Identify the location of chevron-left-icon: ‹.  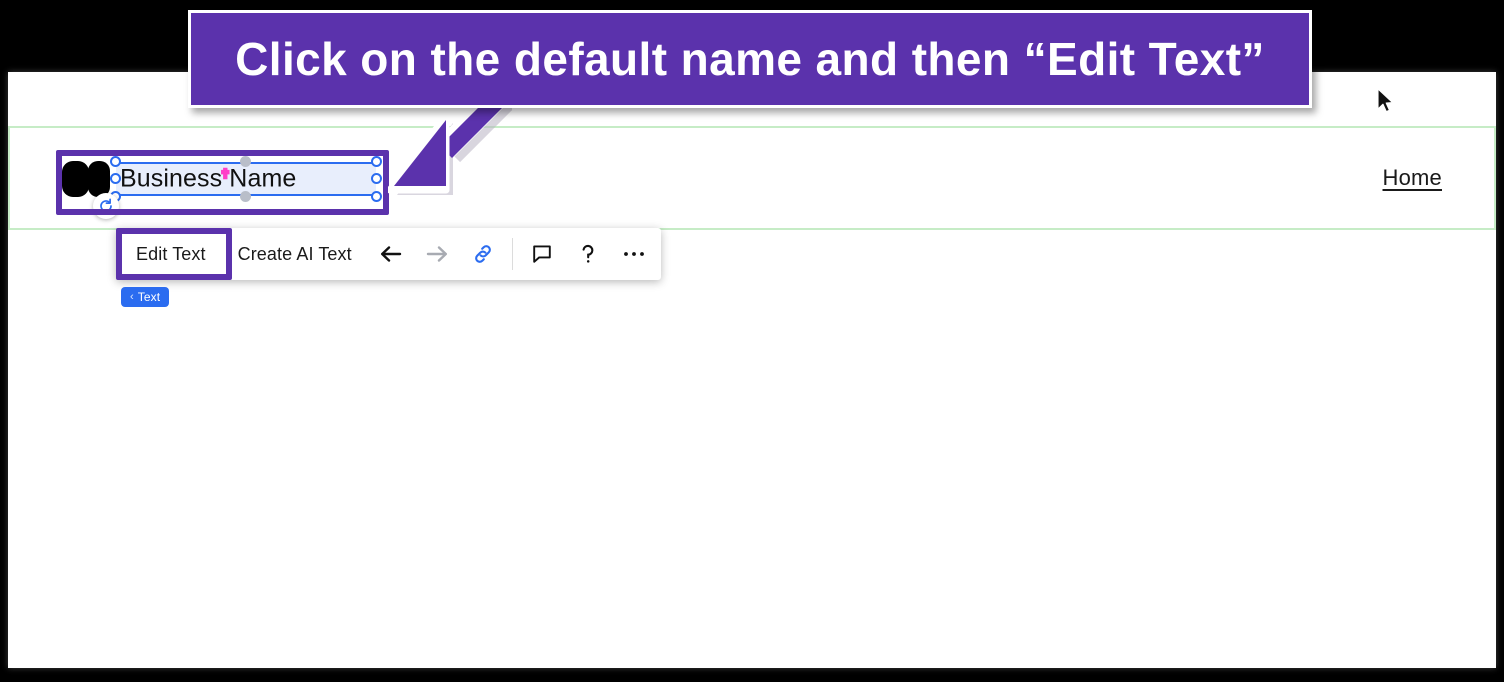
(132, 297).